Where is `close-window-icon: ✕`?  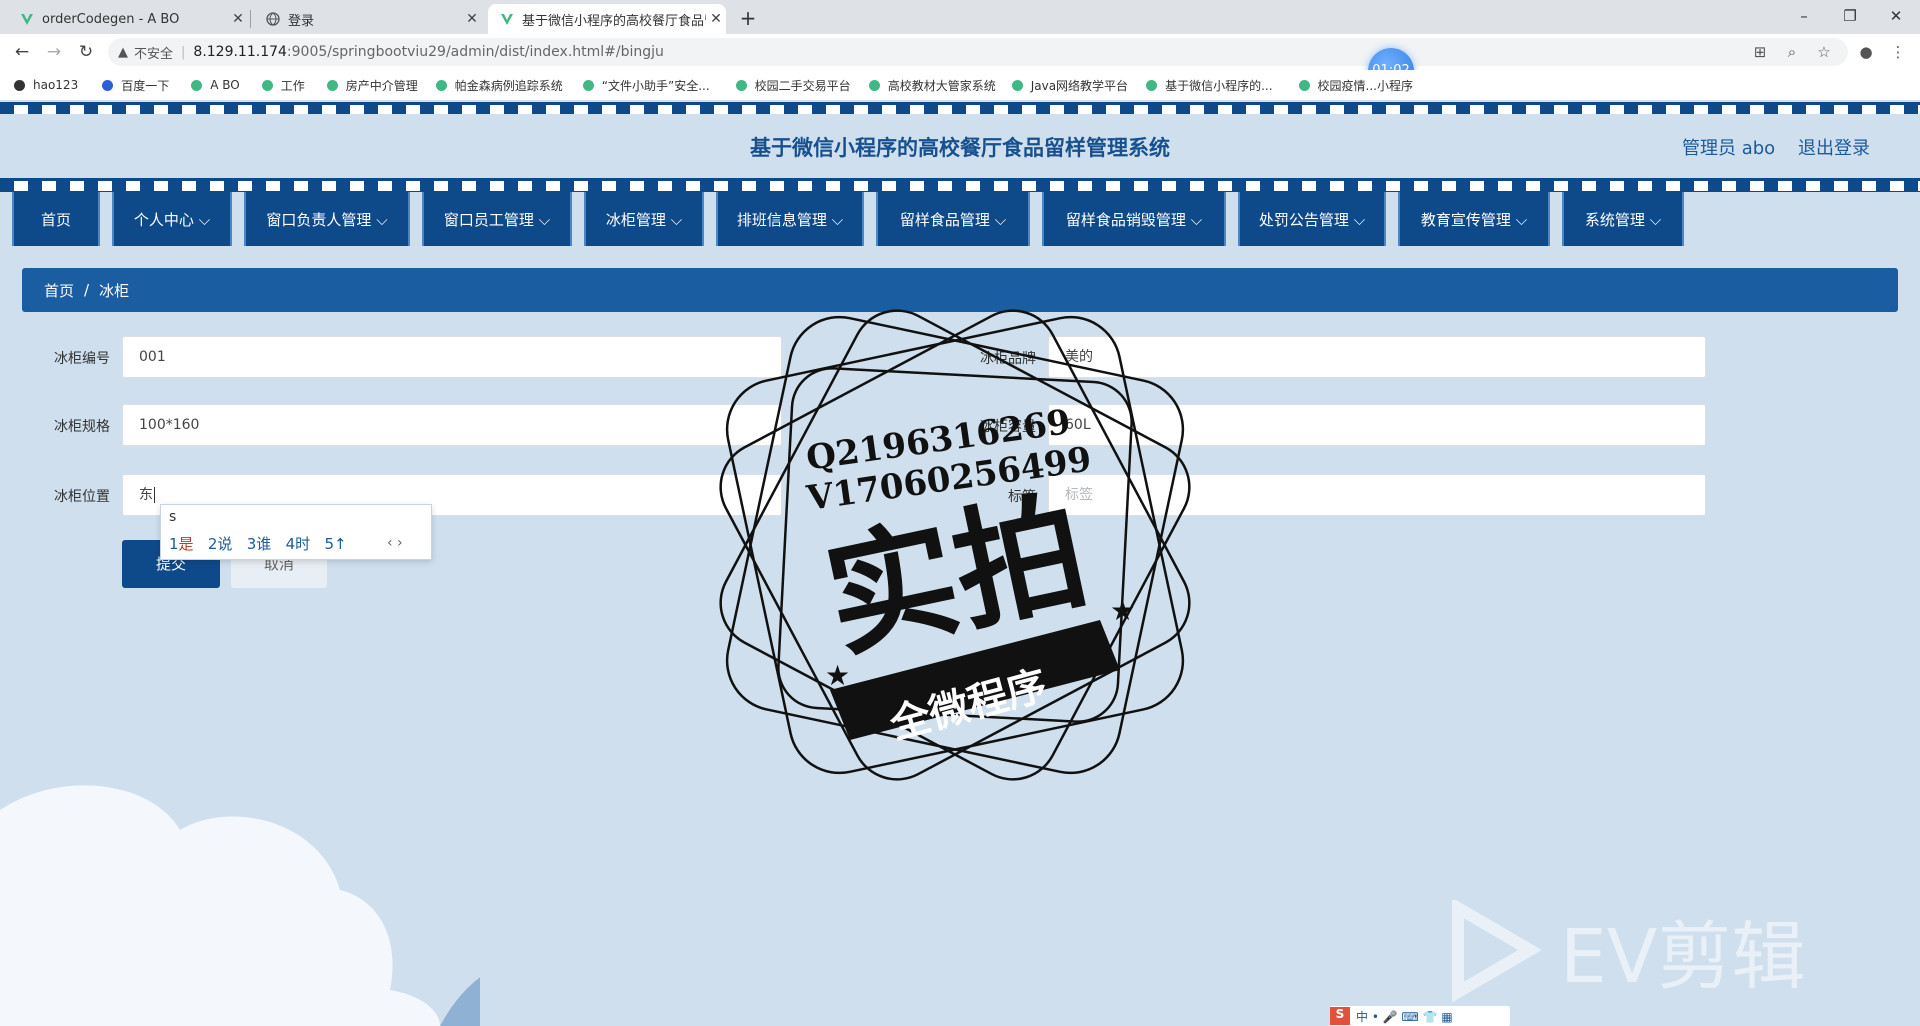
close-window-icon: ✕ is located at coordinates (1896, 16).